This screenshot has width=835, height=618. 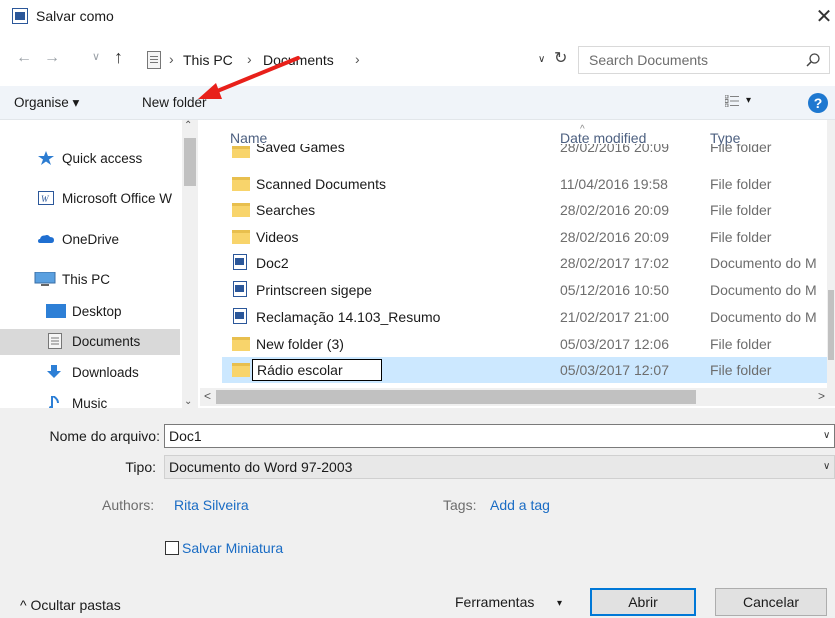 What do you see at coordinates (190, 162) in the screenshot?
I see `sidebar-scrollbar-thumb` at bounding box center [190, 162].